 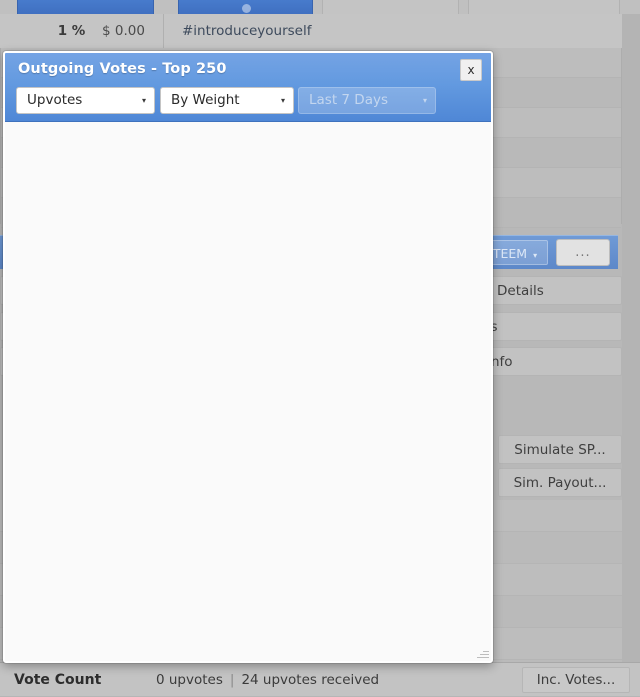 I want to click on payout-amount-value: $ 0.00, so click(x=123, y=31).